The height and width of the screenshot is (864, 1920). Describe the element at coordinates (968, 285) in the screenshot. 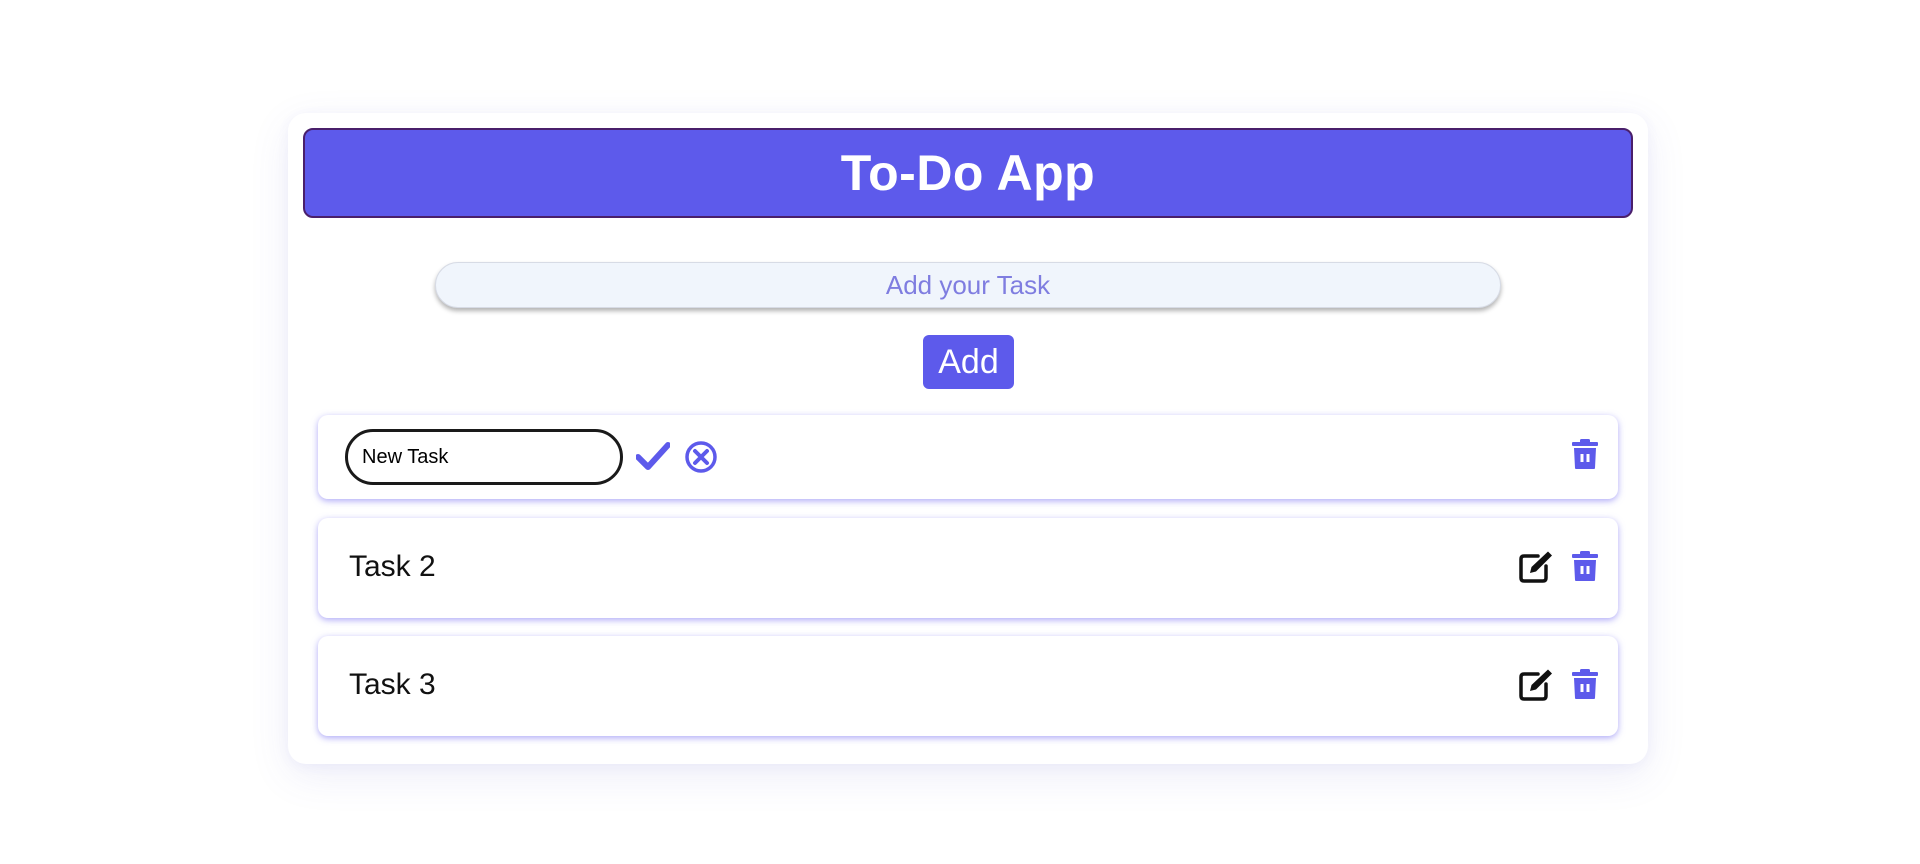

I see `new-task-input` at that location.